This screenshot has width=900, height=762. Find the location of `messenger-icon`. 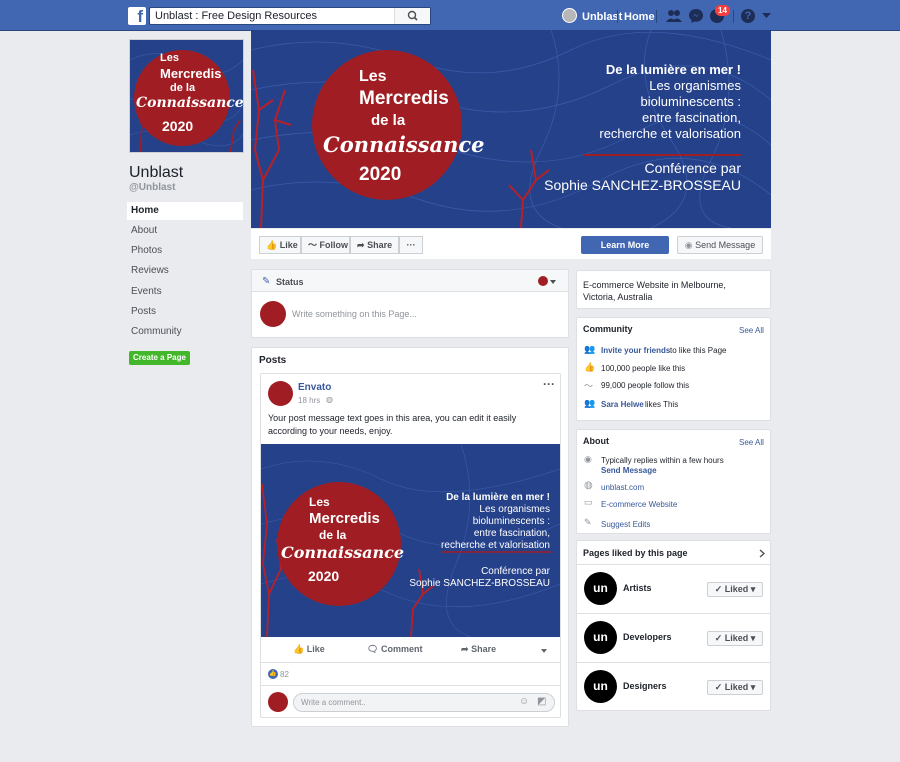

messenger-icon is located at coordinates (696, 16).